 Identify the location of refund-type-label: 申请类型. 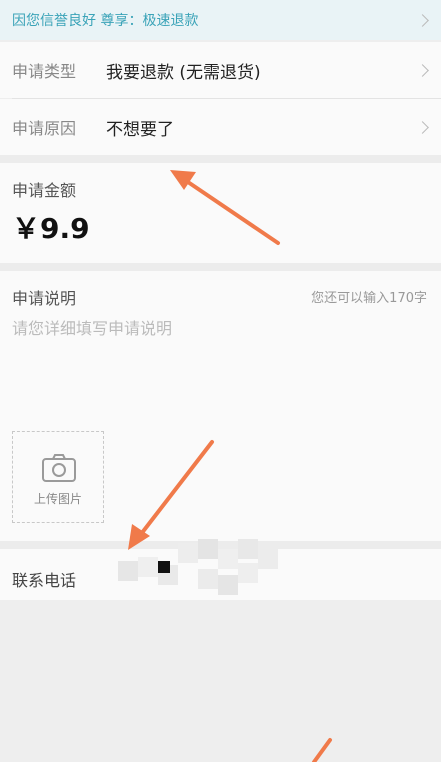
(44, 71).